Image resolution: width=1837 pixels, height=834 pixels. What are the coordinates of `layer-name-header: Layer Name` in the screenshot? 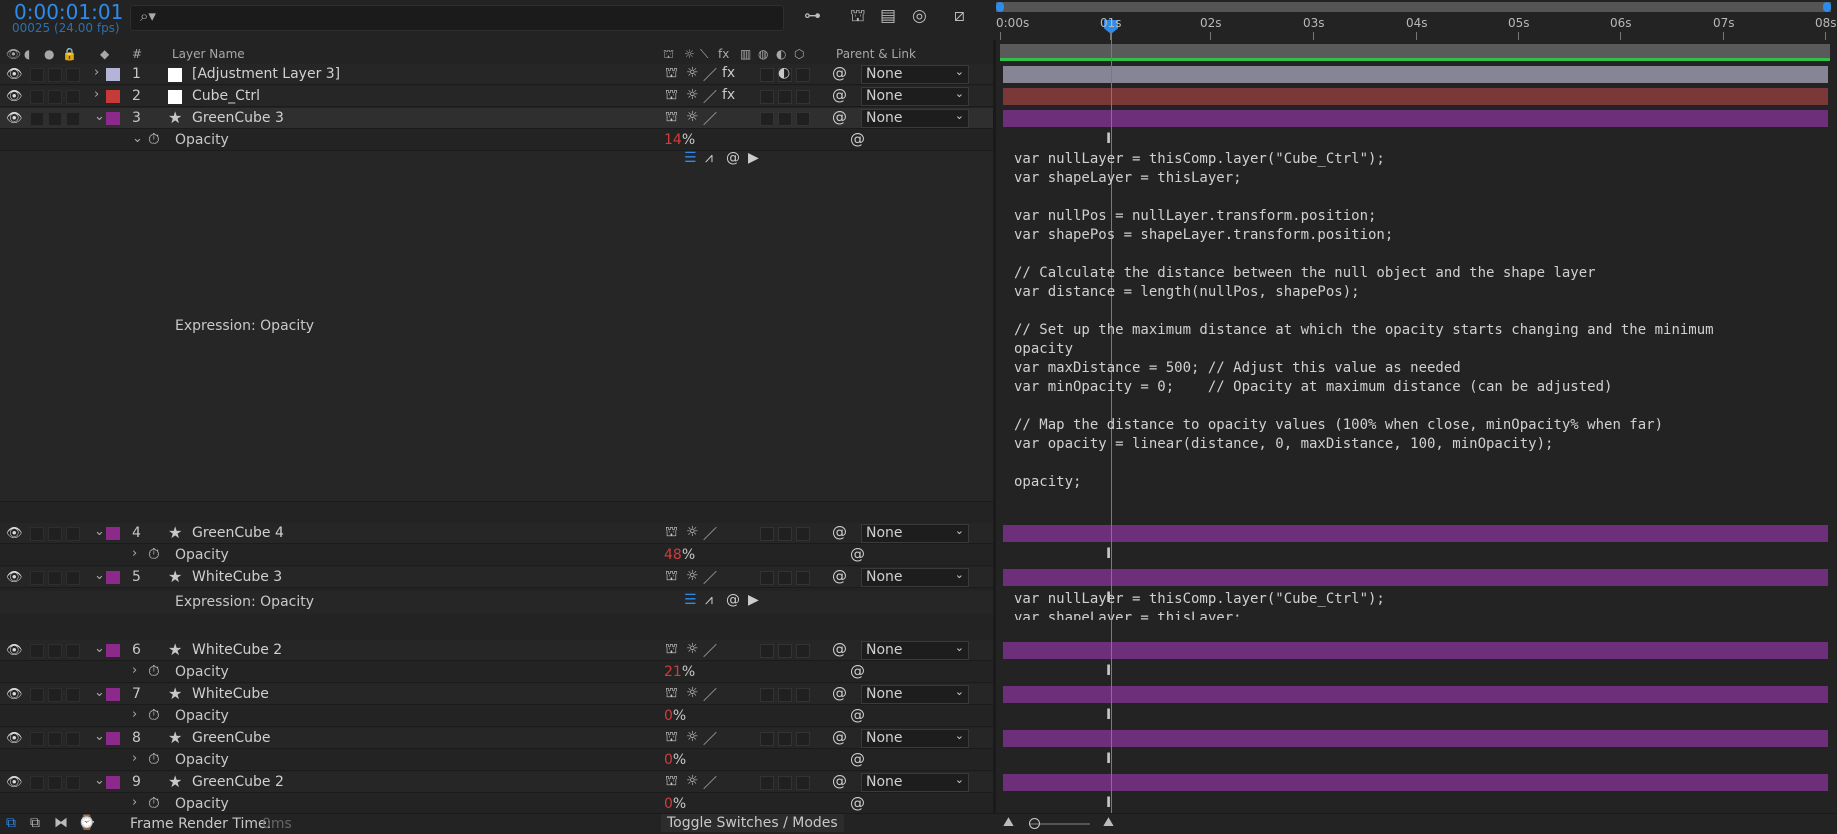 It's located at (208, 54).